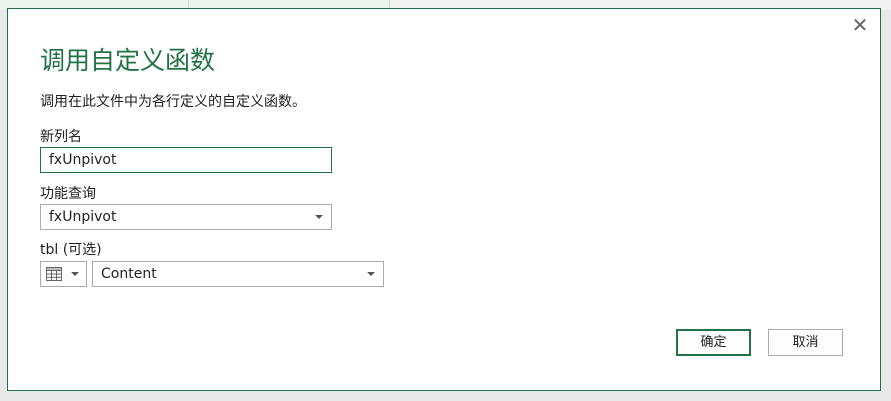 The image size is (891, 401). What do you see at coordinates (186, 160) in the screenshot?
I see `new-column-input: fxUnpivot` at bounding box center [186, 160].